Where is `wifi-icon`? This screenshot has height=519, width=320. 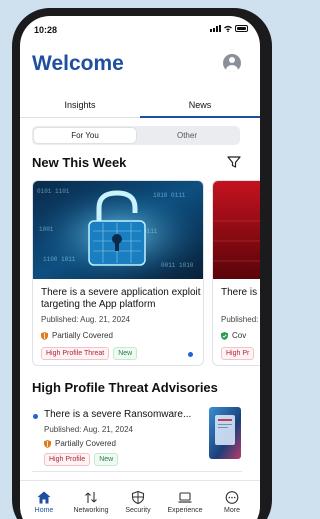
wifi-icon is located at coordinates (228, 28).